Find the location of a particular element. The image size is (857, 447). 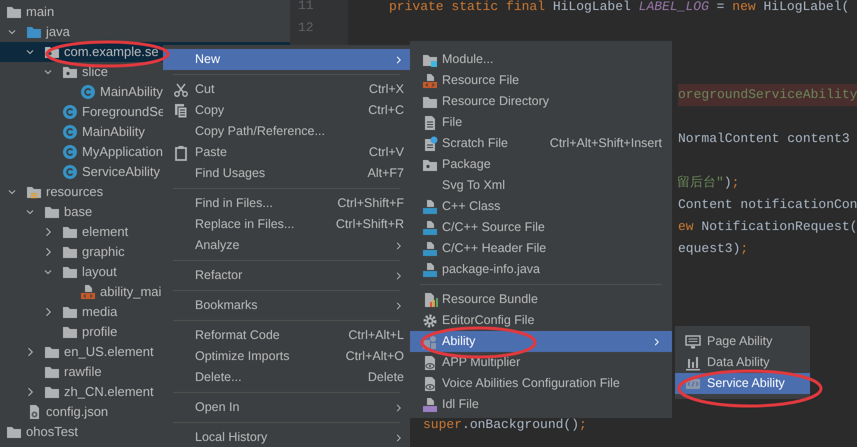

shortcut-label: Ctrl+Shift+F is located at coordinates (370, 203).